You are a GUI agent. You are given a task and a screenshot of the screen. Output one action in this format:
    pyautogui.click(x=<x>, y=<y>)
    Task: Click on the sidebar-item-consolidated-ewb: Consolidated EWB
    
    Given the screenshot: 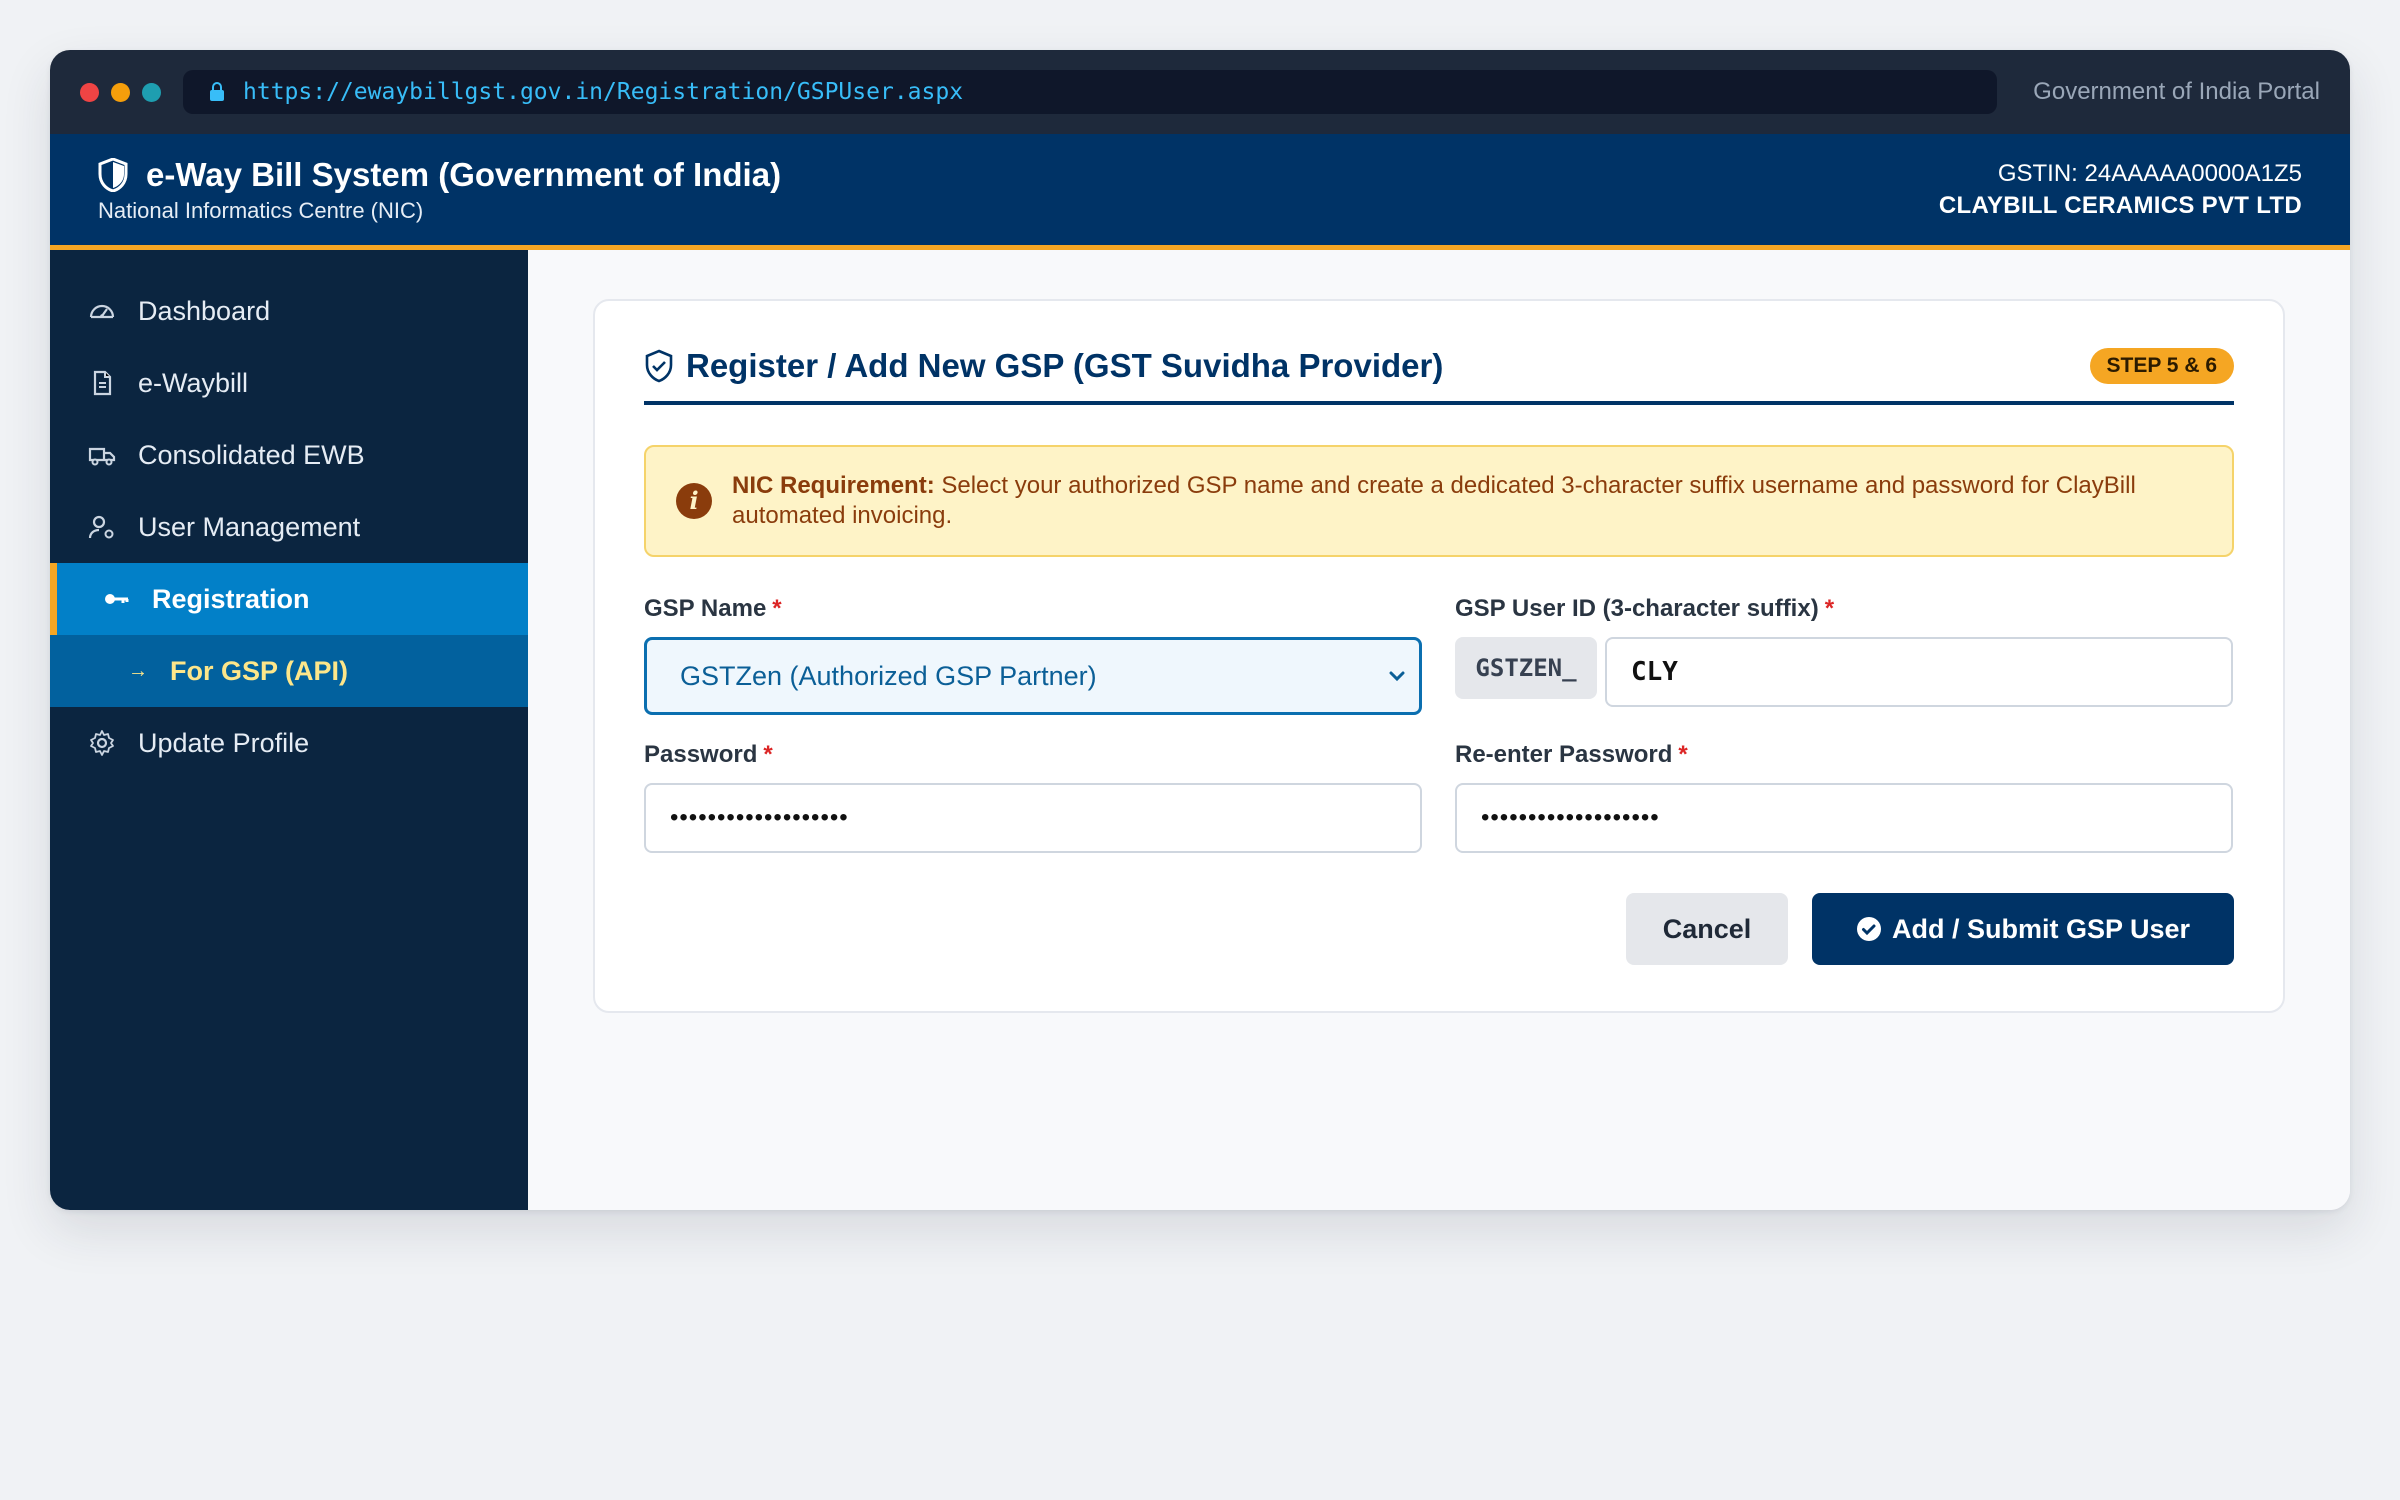 What is the action you would take?
    pyautogui.click(x=289, y=455)
    